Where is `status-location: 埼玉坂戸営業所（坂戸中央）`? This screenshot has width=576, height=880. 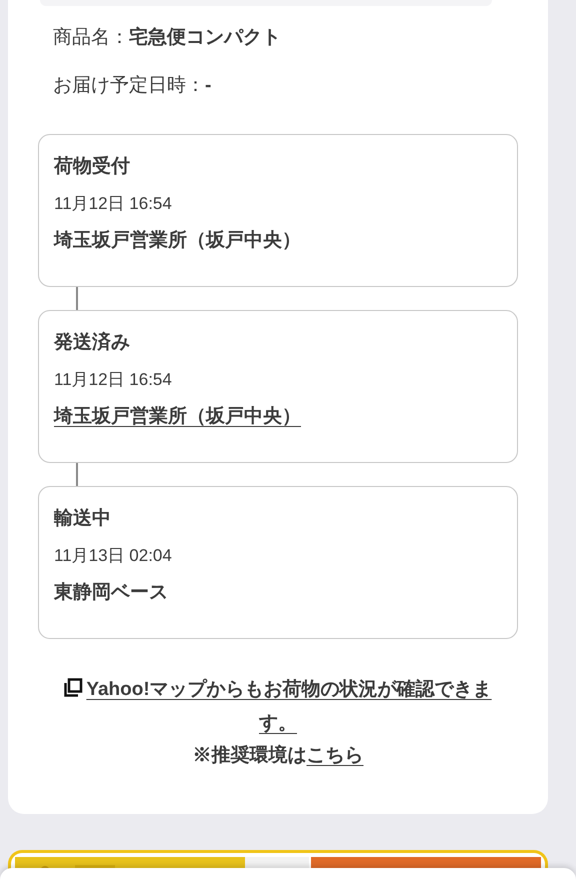
status-location: 埼玉坂戸営業所（坂戸中央） is located at coordinates (178, 240).